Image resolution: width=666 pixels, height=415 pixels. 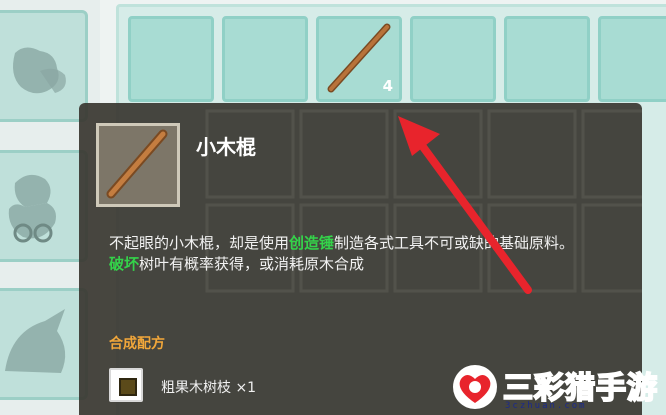 I want to click on watermark-site: 3czhuan.com, so click(x=546, y=406).